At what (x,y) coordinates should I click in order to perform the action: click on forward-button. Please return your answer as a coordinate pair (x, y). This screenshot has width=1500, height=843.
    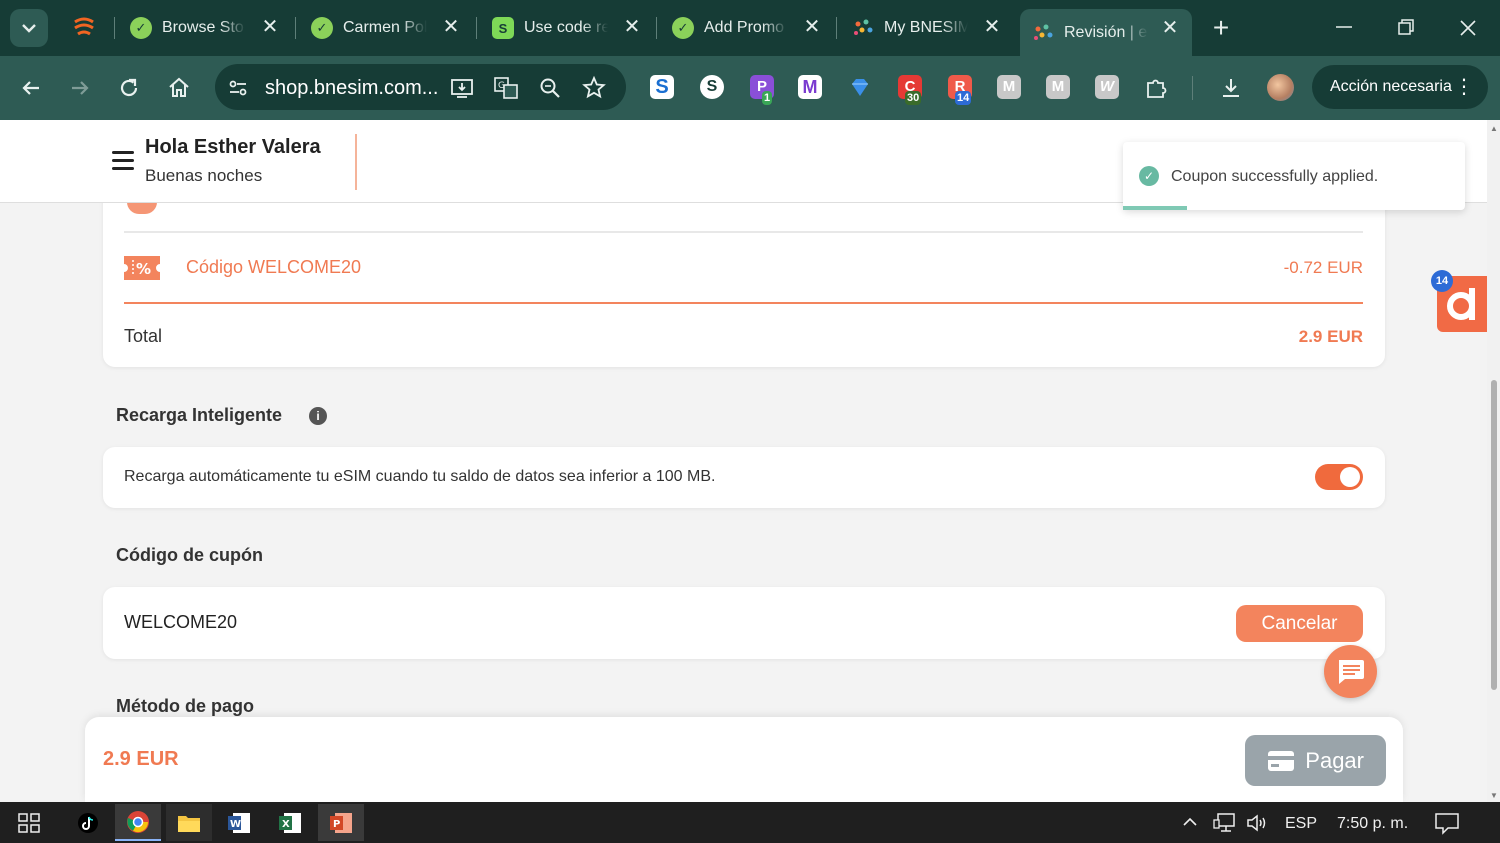
    Looking at the image, I should click on (80, 88).